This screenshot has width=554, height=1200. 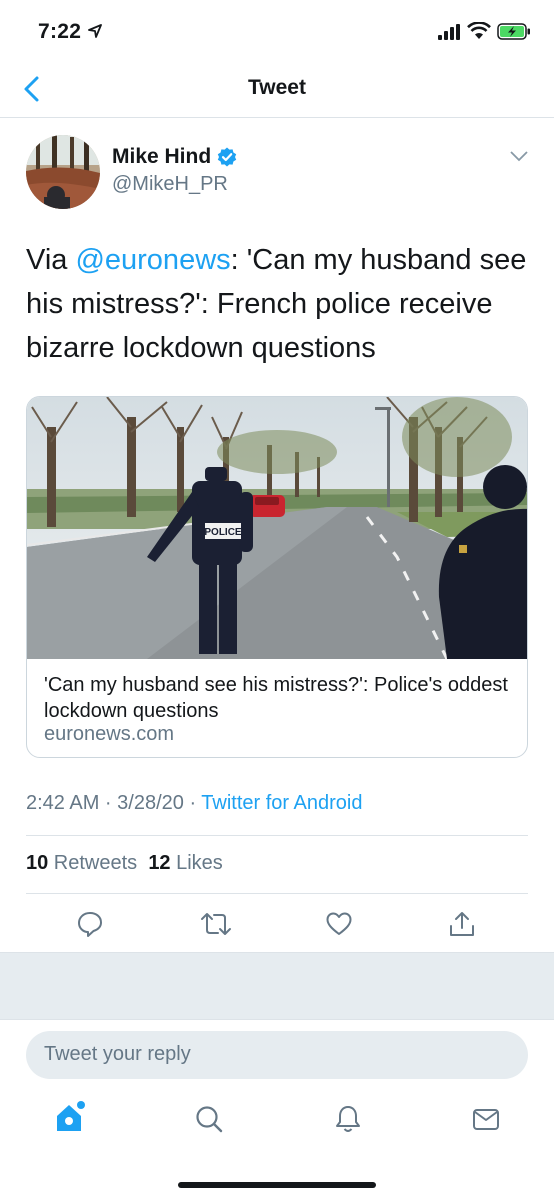 What do you see at coordinates (479, 30) in the screenshot?
I see `wifi-icon` at bounding box center [479, 30].